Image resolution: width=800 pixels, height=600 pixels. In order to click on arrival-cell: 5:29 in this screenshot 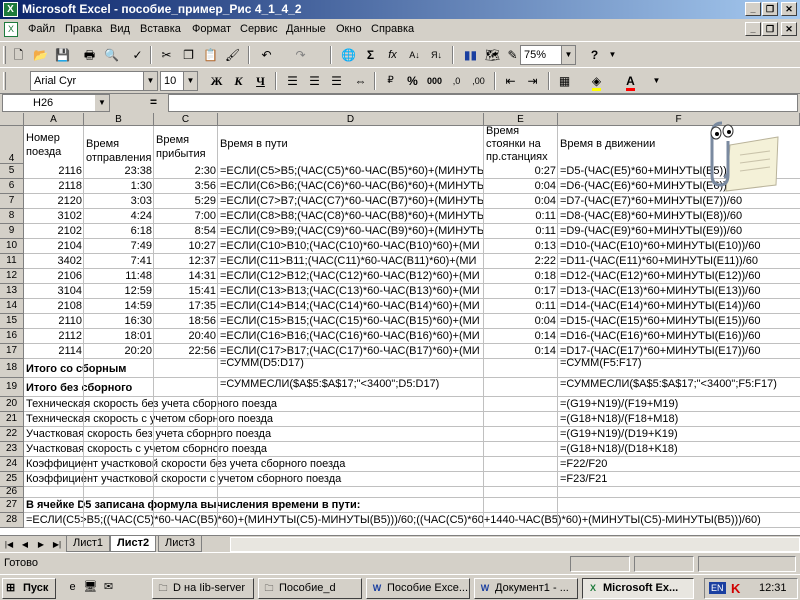, I will do `click(186, 201)`.